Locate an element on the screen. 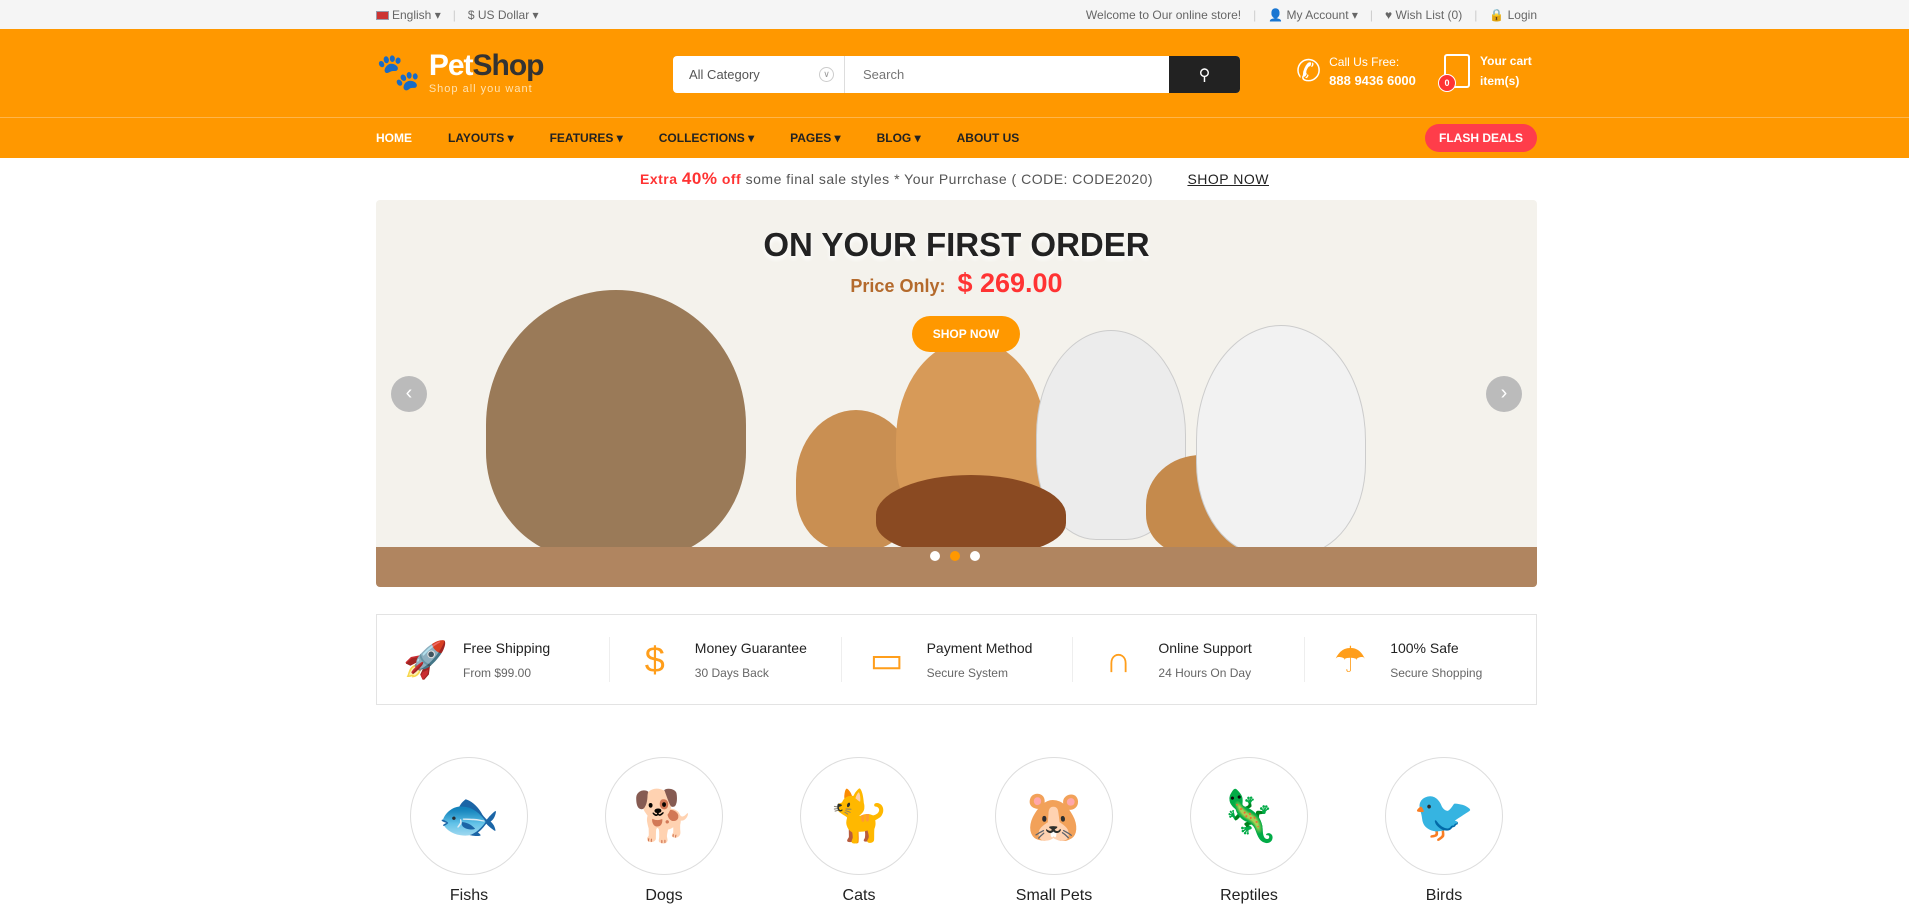  flash-deals-button: FLASH DEALS is located at coordinates (1481, 138).